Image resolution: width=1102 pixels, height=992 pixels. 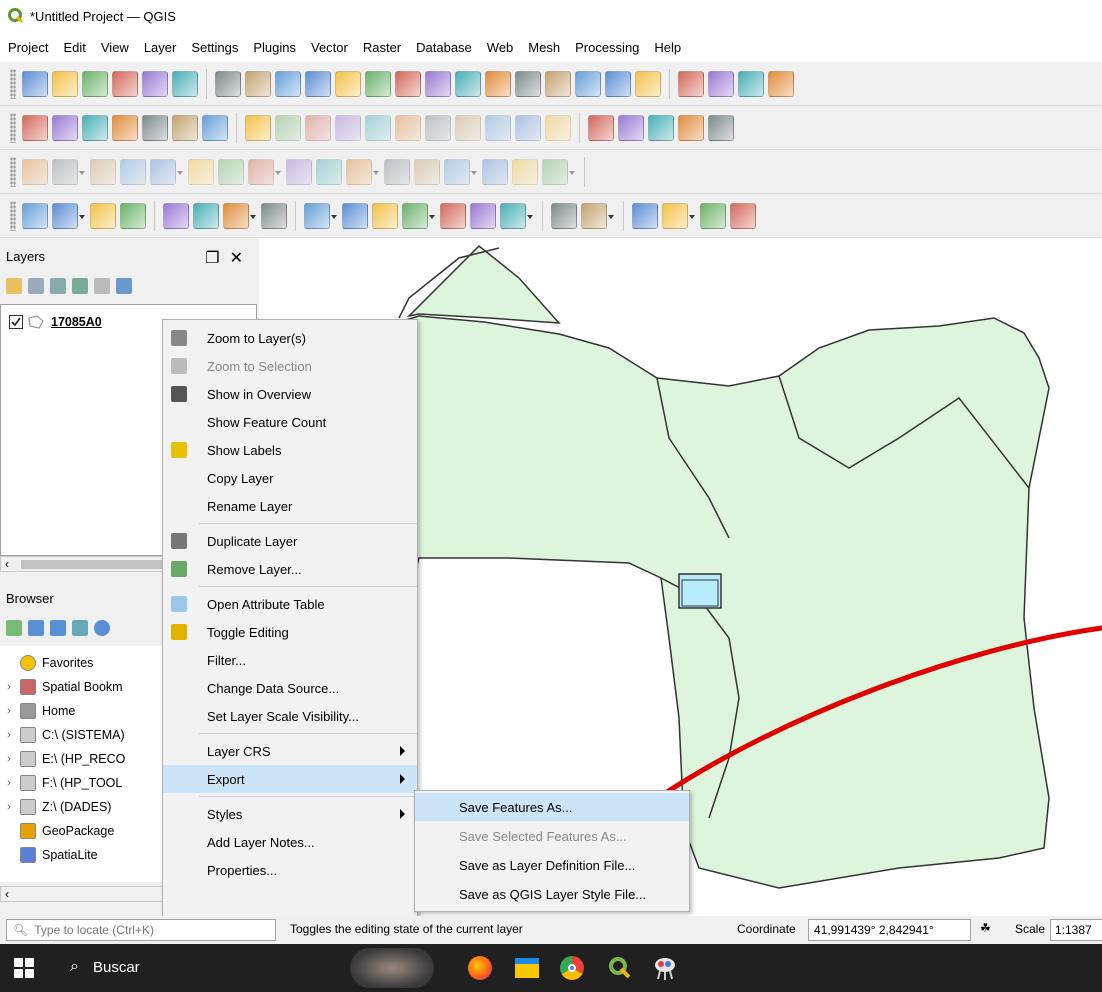 What do you see at coordinates (408, 127) in the screenshot?
I see `delete-selected-icon` at bounding box center [408, 127].